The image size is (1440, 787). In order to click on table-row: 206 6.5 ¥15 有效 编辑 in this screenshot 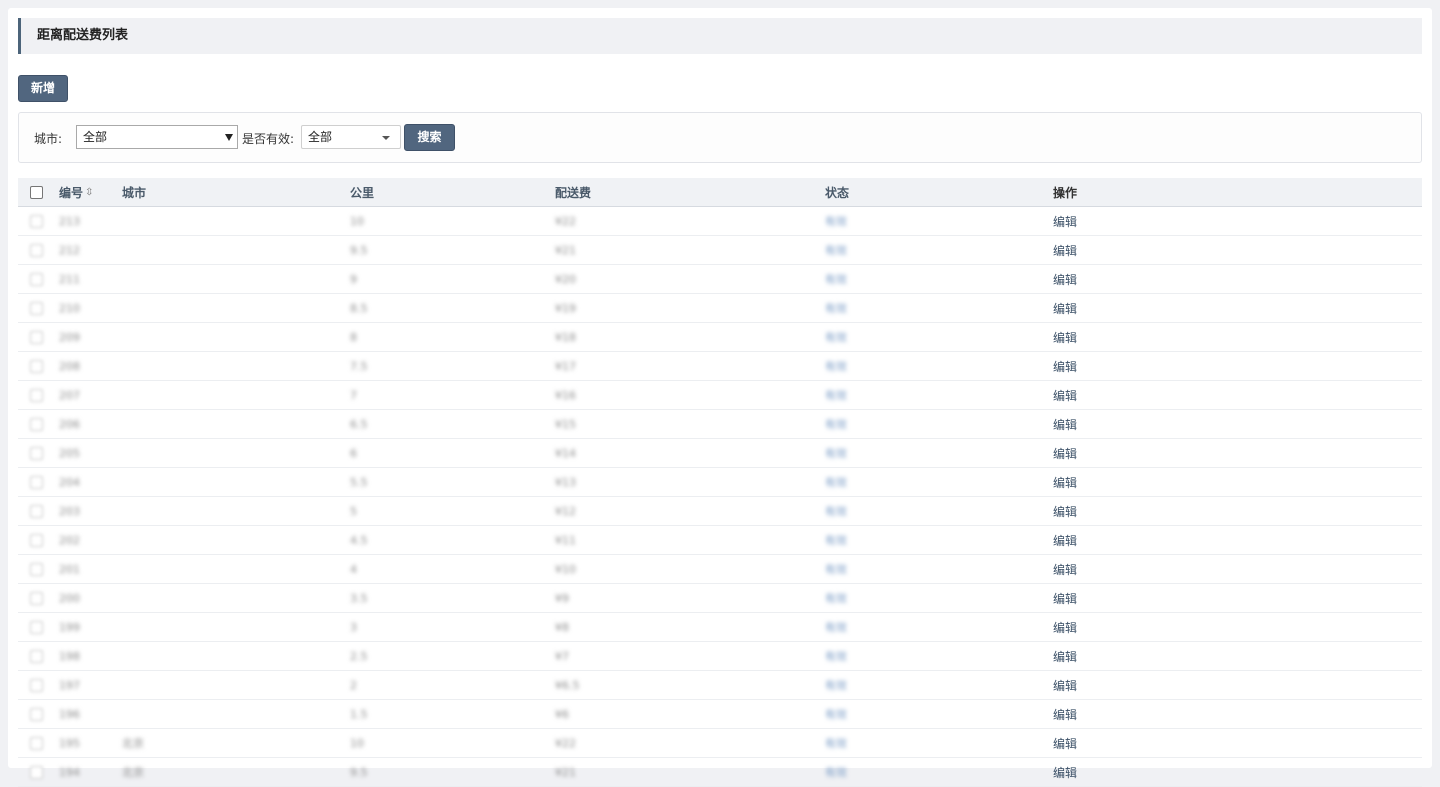, I will do `click(720, 424)`.